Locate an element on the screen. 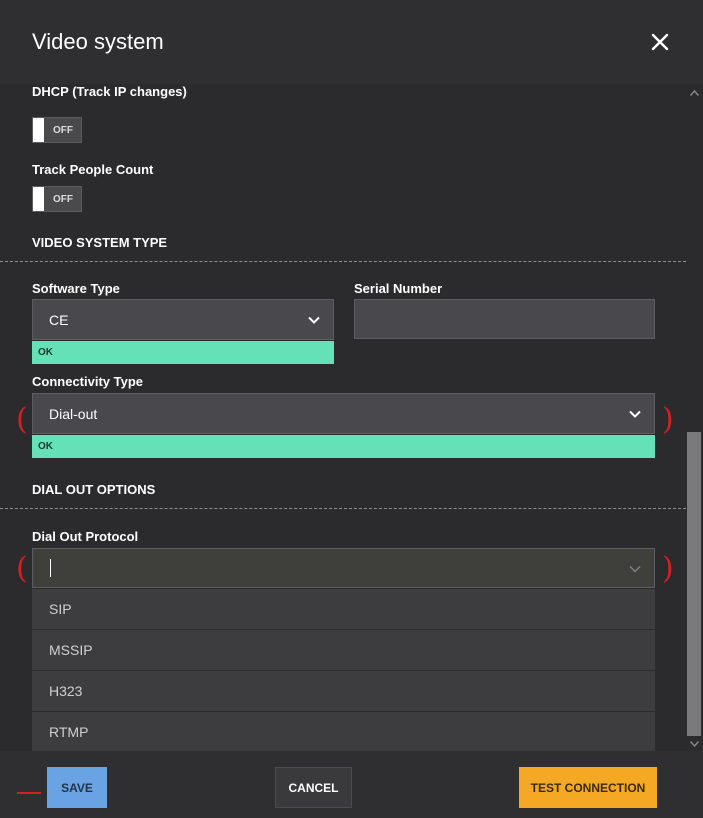 The height and width of the screenshot is (818, 703). software-type-label: Software Type is located at coordinates (76, 288).